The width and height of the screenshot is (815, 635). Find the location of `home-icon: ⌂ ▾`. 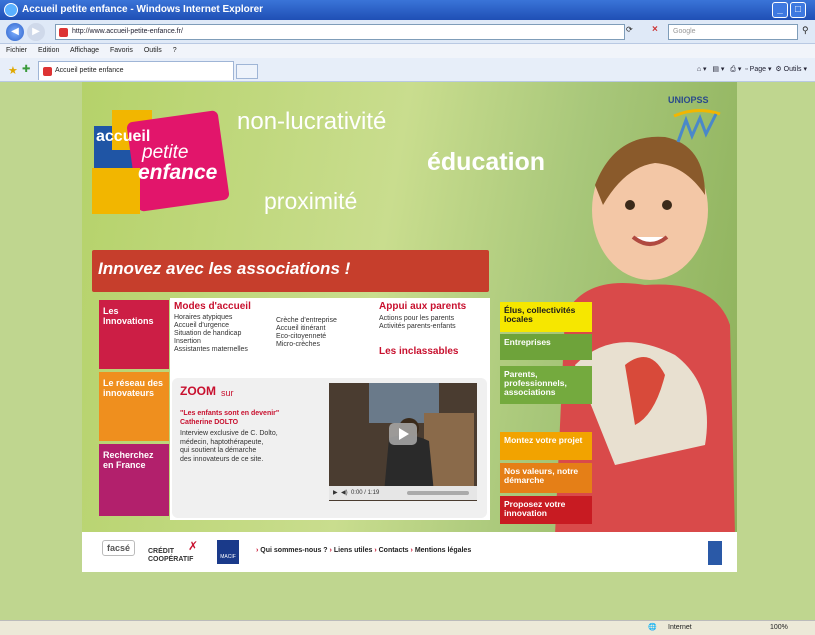

home-icon: ⌂ ▾ is located at coordinates (702, 69).